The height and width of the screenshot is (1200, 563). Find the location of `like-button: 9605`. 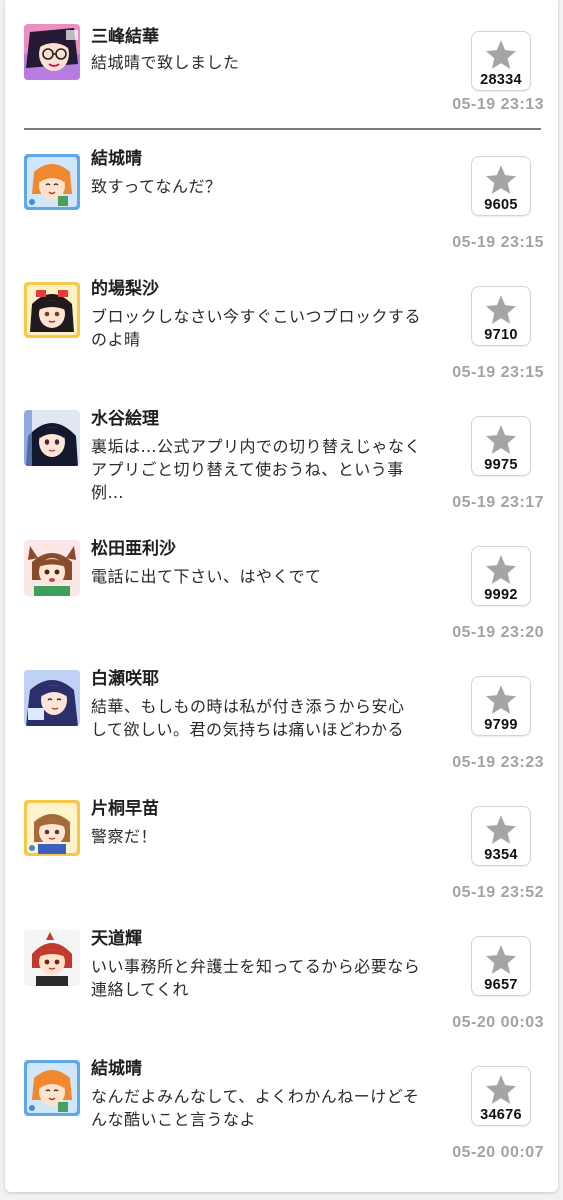

like-button: 9605 is located at coordinates (501, 186).